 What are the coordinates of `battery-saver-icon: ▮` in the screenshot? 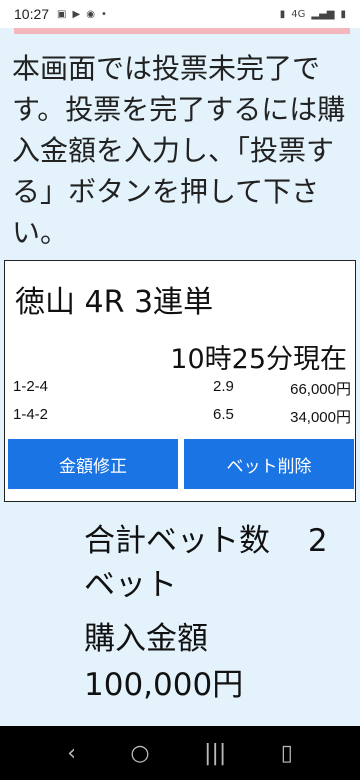 It's located at (282, 14).